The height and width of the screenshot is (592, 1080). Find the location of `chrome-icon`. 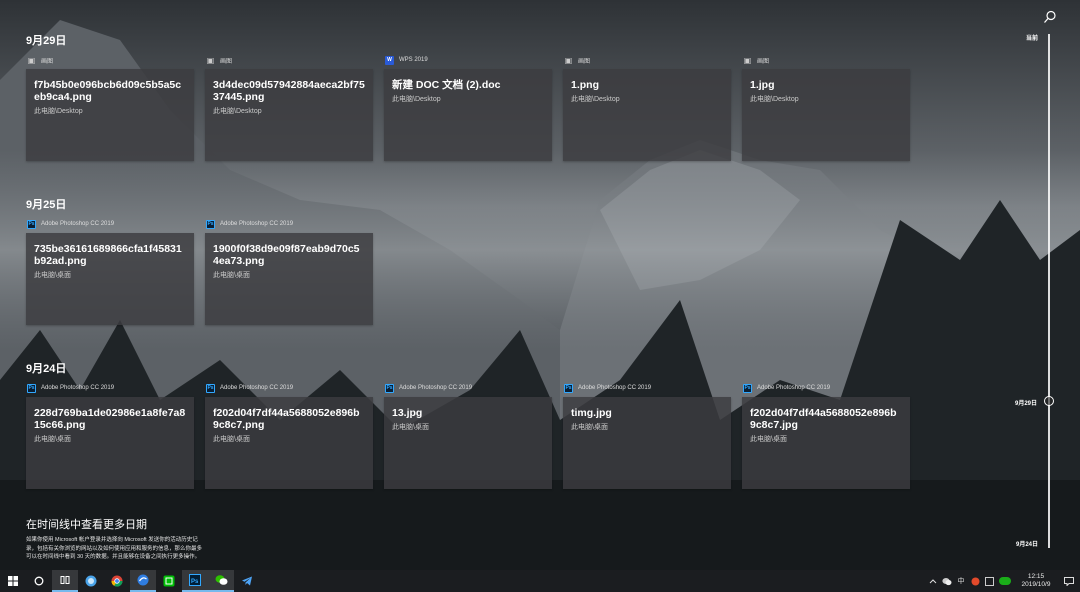

chrome-icon is located at coordinates (117, 581).